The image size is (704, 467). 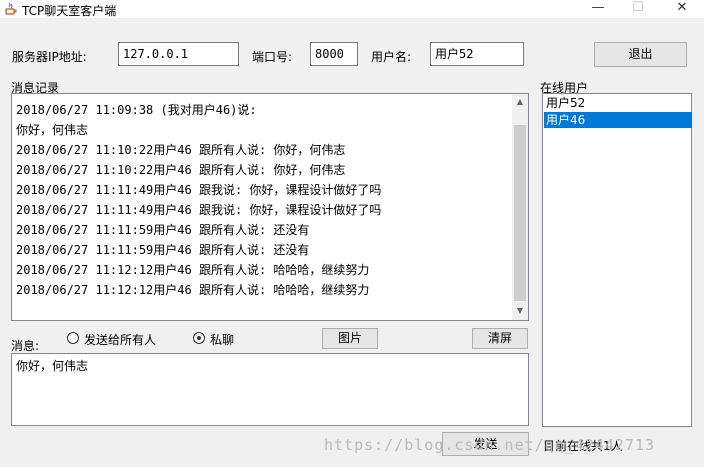 What do you see at coordinates (477, 54) in the screenshot?
I see `username-field: 用户52` at bounding box center [477, 54].